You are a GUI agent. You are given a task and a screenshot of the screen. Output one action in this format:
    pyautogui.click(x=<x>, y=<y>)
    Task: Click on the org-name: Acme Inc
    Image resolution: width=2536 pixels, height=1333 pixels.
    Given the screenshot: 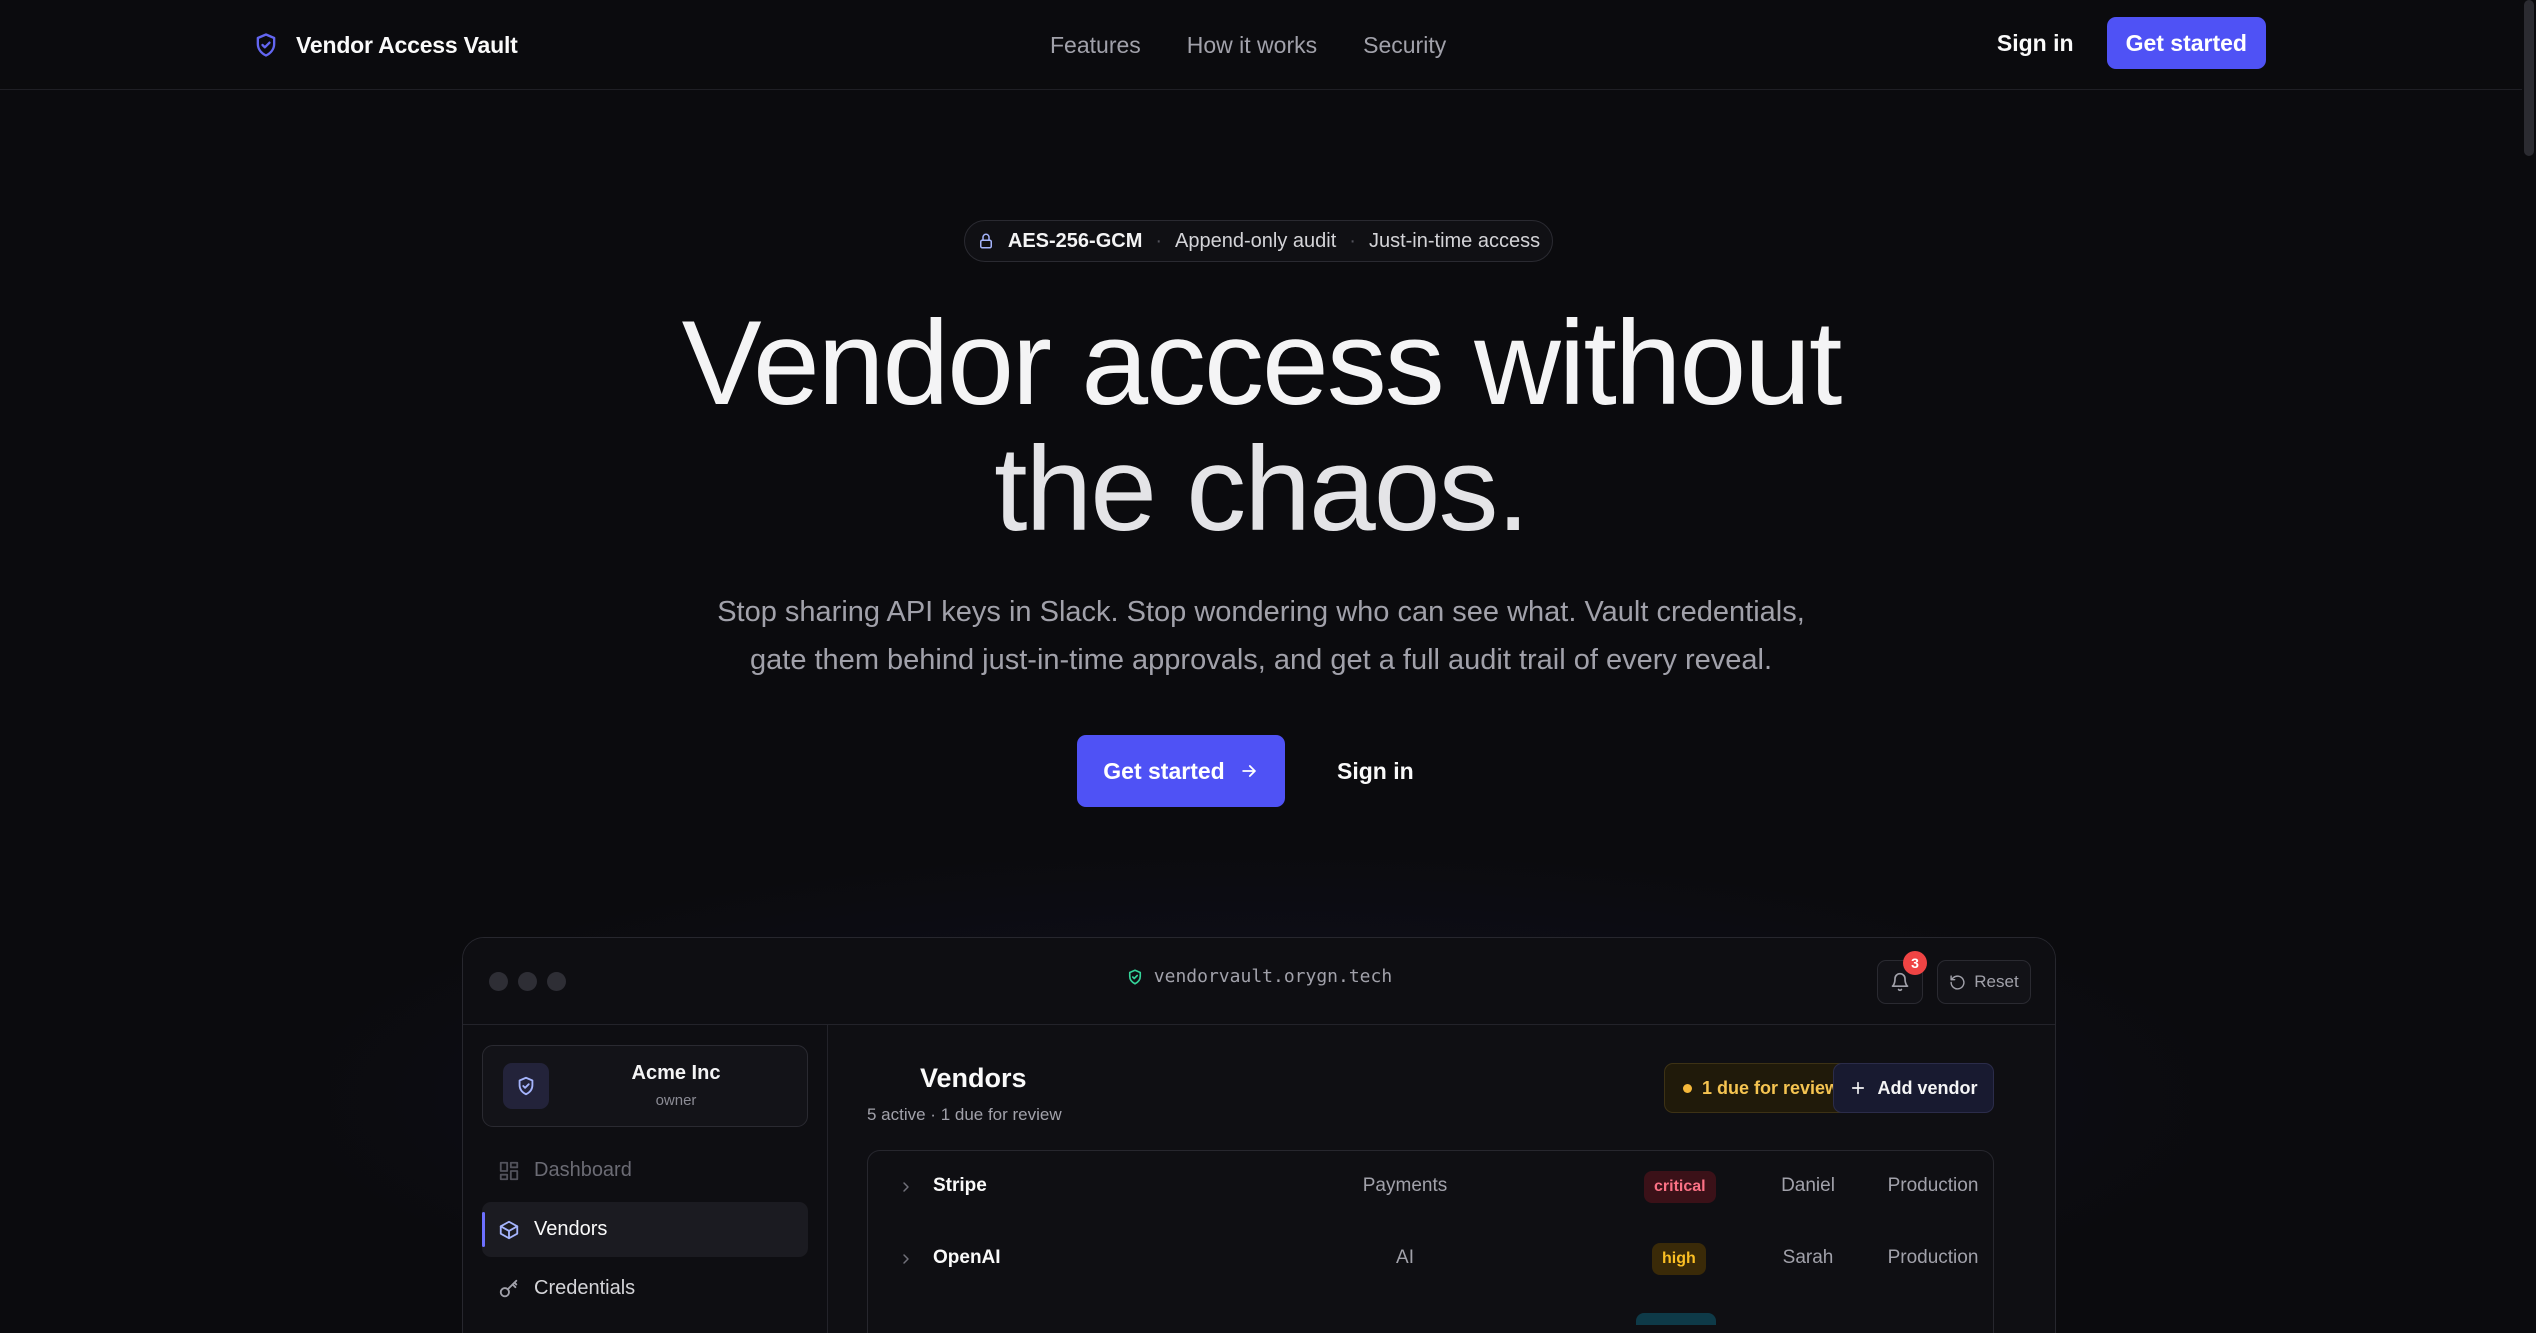 What is the action you would take?
    pyautogui.click(x=676, y=1073)
    